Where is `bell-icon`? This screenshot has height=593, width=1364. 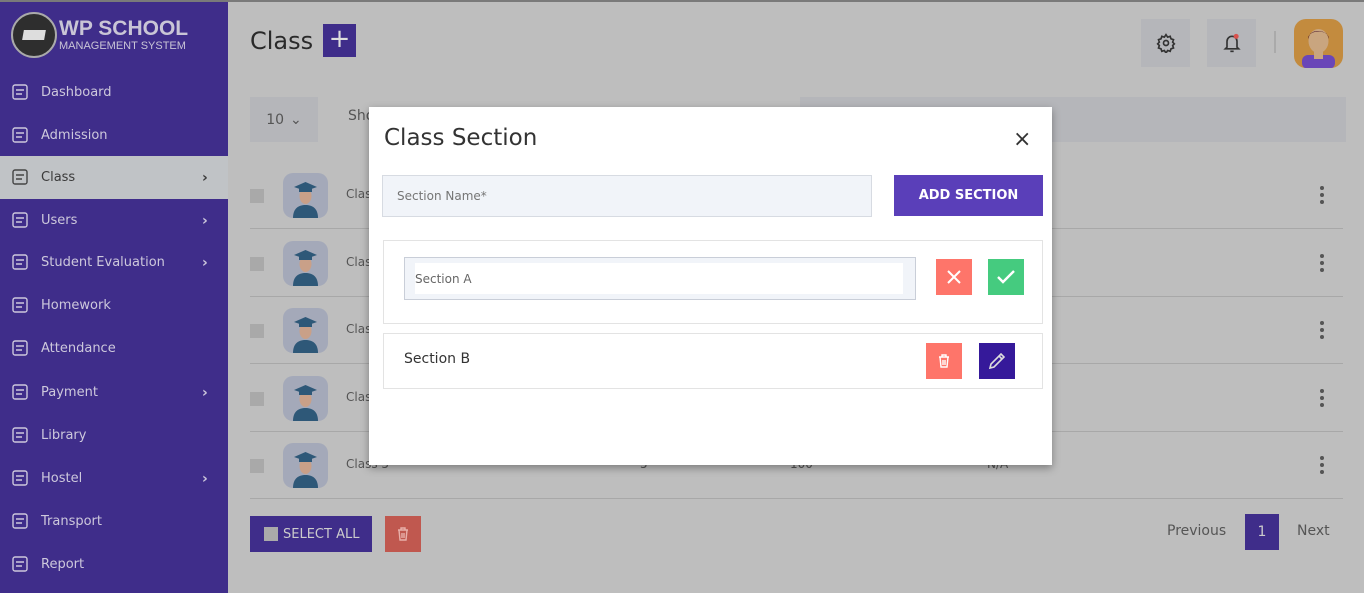
bell-icon is located at coordinates (1231, 43).